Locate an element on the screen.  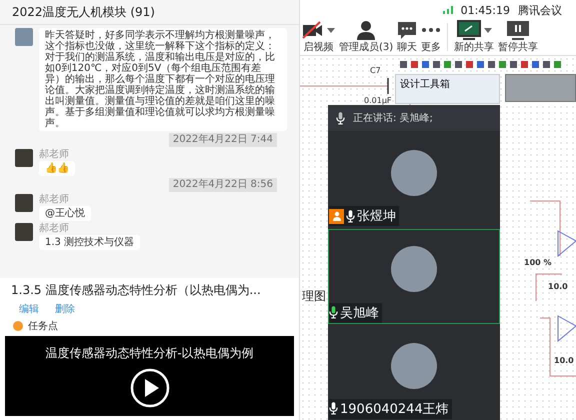
participant-tile: 吴旭峰 is located at coordinates (414, 276).